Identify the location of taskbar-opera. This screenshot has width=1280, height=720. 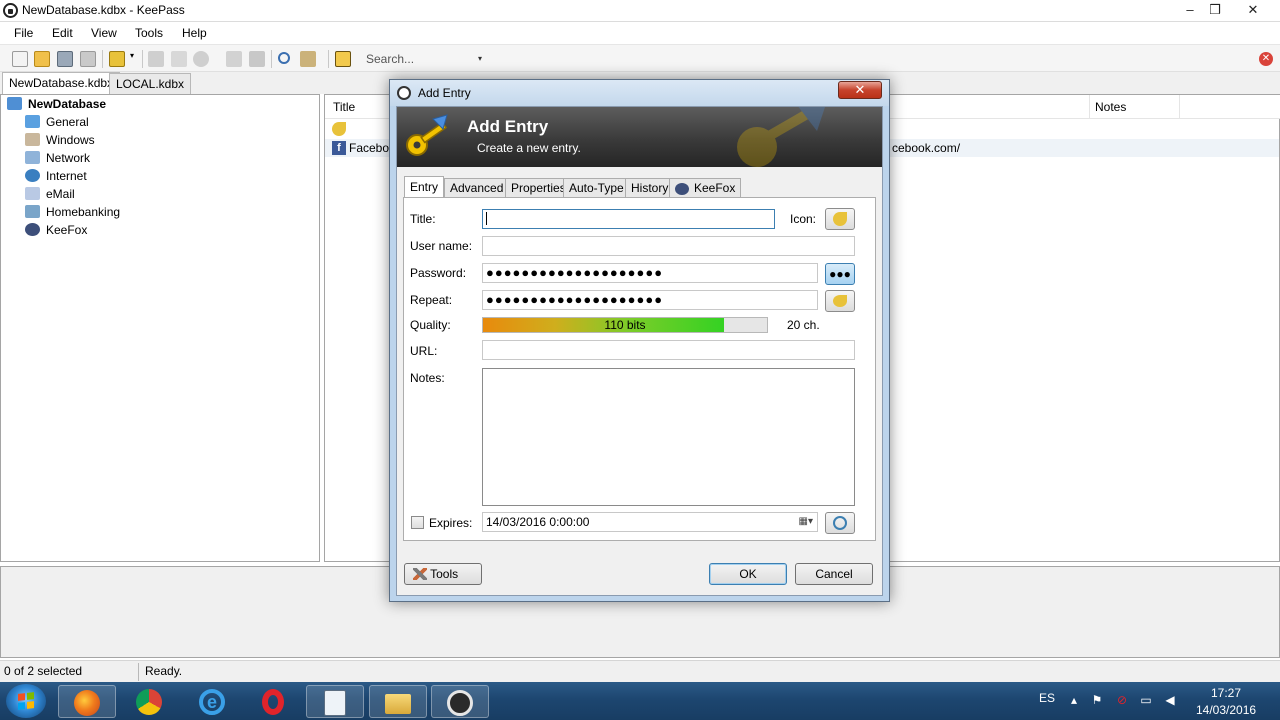
(274, 701).